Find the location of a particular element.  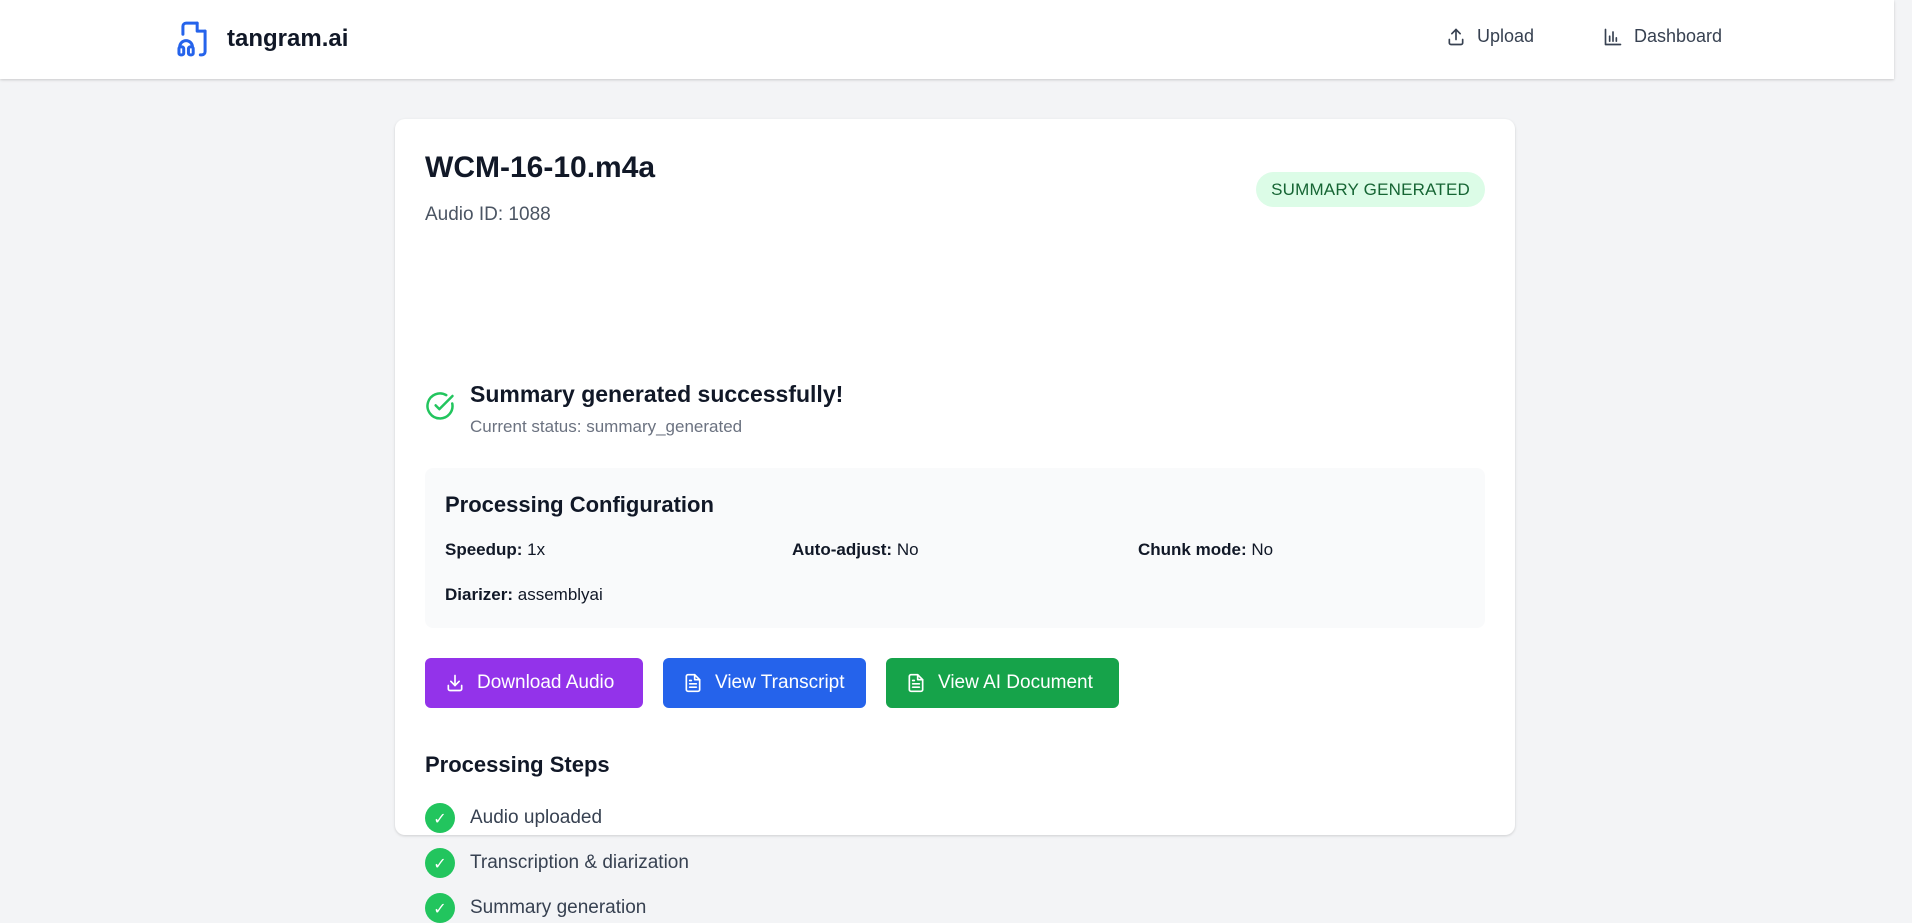

view-transcript-button: View Transcript is located at coordinates (764, 683).